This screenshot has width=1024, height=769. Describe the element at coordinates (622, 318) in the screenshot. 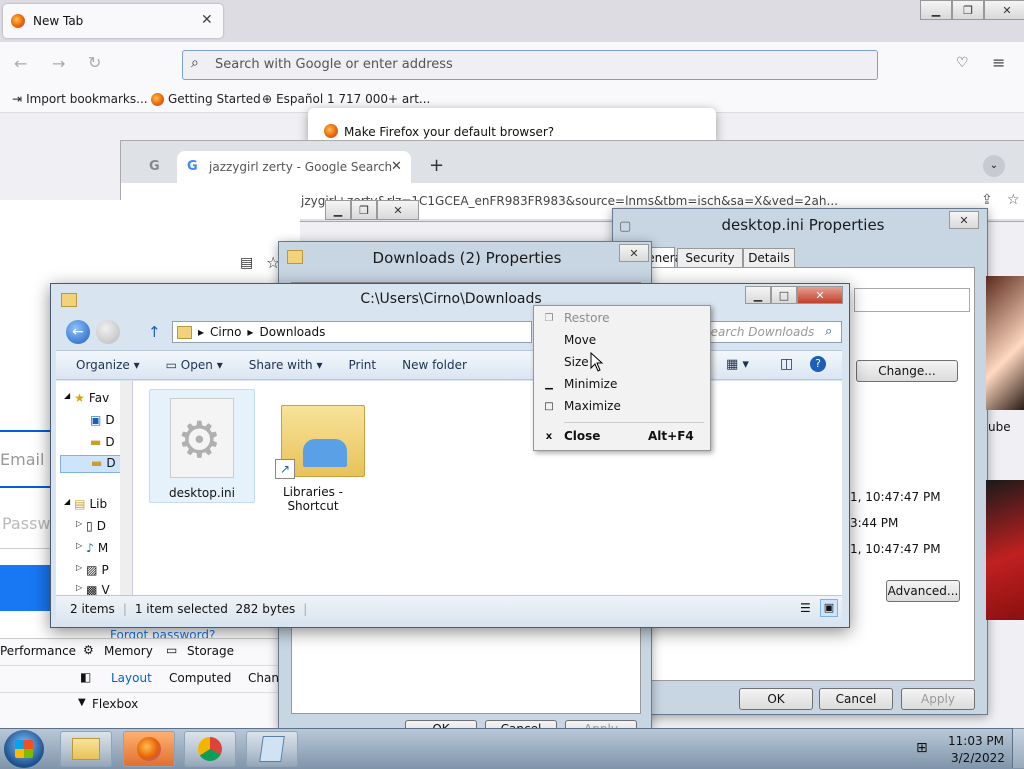

I see `menu-item-restore: ❐ Restore` at that location.